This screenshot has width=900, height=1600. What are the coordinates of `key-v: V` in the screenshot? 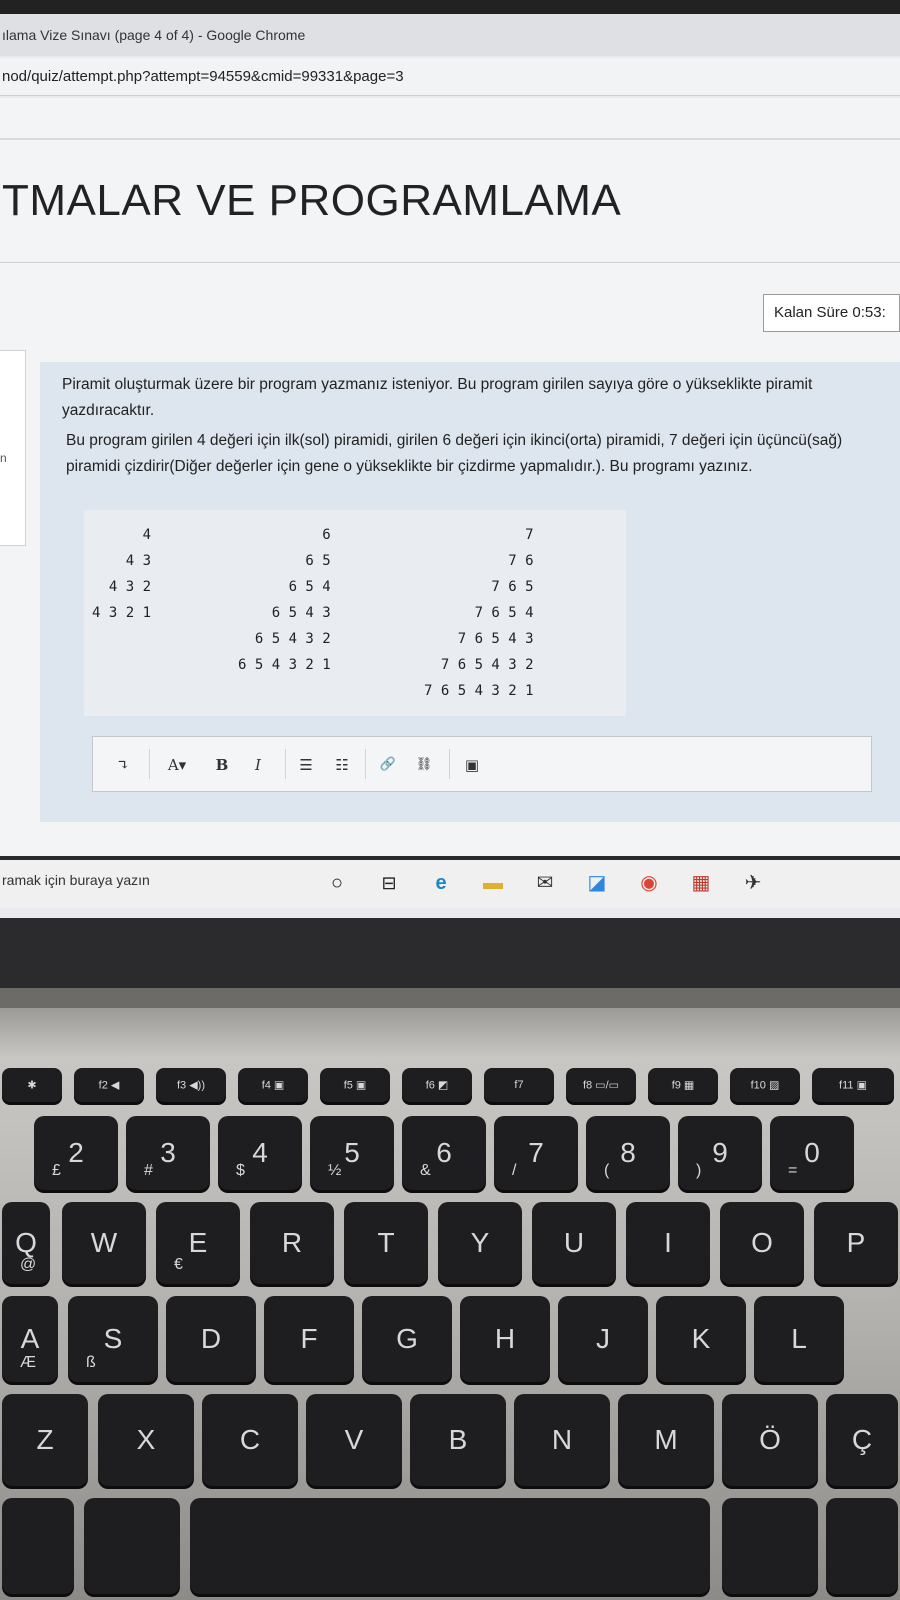 It's located at (354, 1440).